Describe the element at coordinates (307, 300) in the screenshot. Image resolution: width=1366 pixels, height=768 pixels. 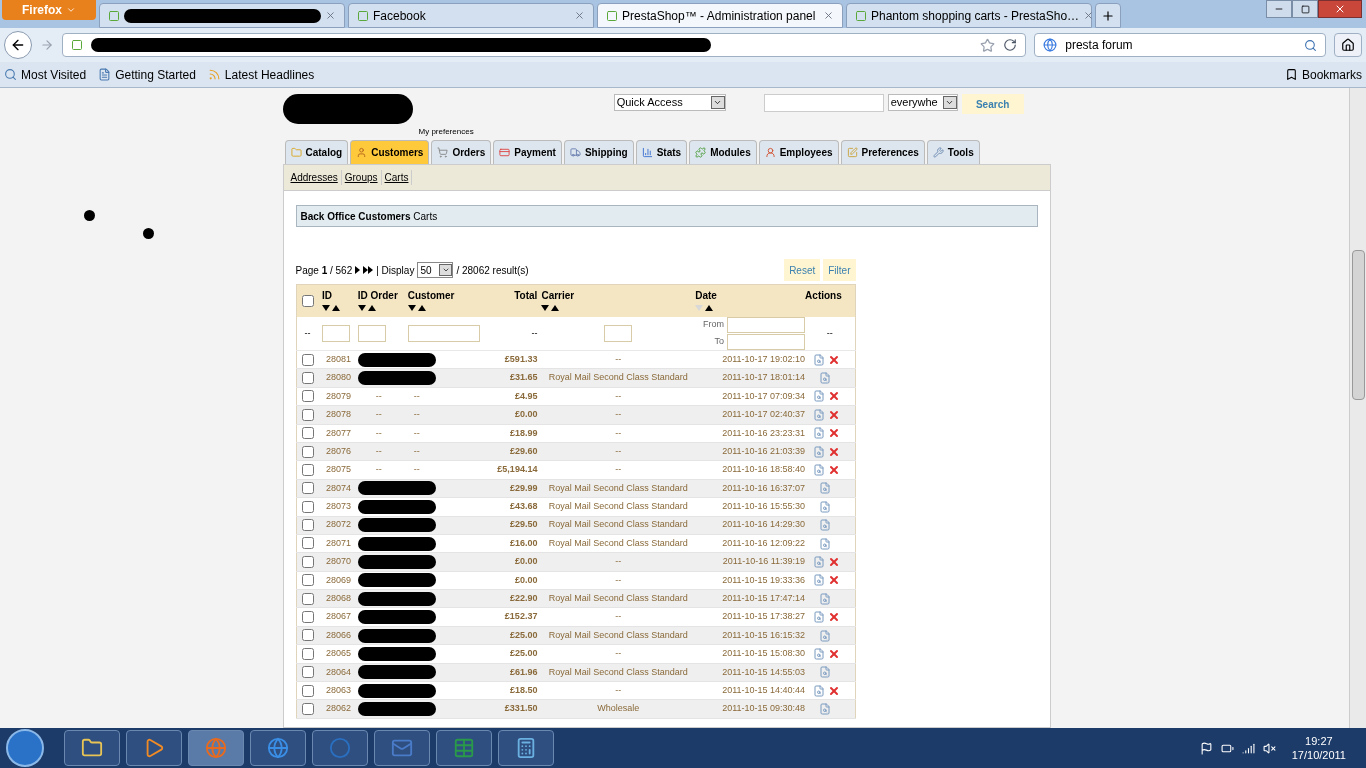
I see `select-all-checkbox` at that location.